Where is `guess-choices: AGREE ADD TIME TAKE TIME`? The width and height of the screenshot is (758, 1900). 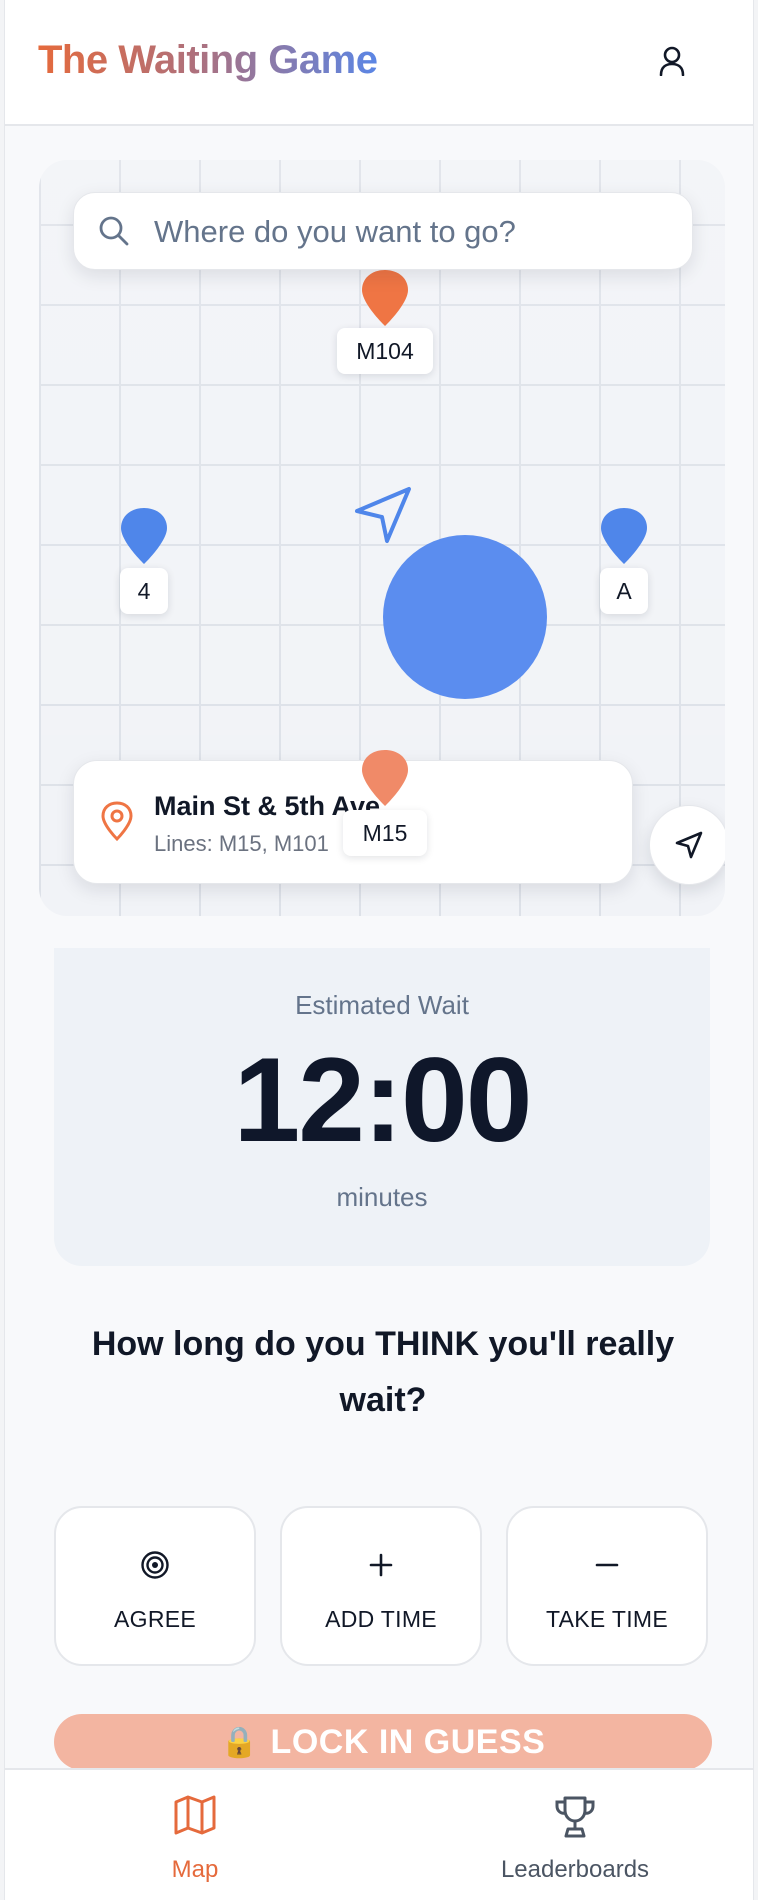
guess-choices: AGREE ADD TIME TAKE TIME is located at coordinates (383, 1586).